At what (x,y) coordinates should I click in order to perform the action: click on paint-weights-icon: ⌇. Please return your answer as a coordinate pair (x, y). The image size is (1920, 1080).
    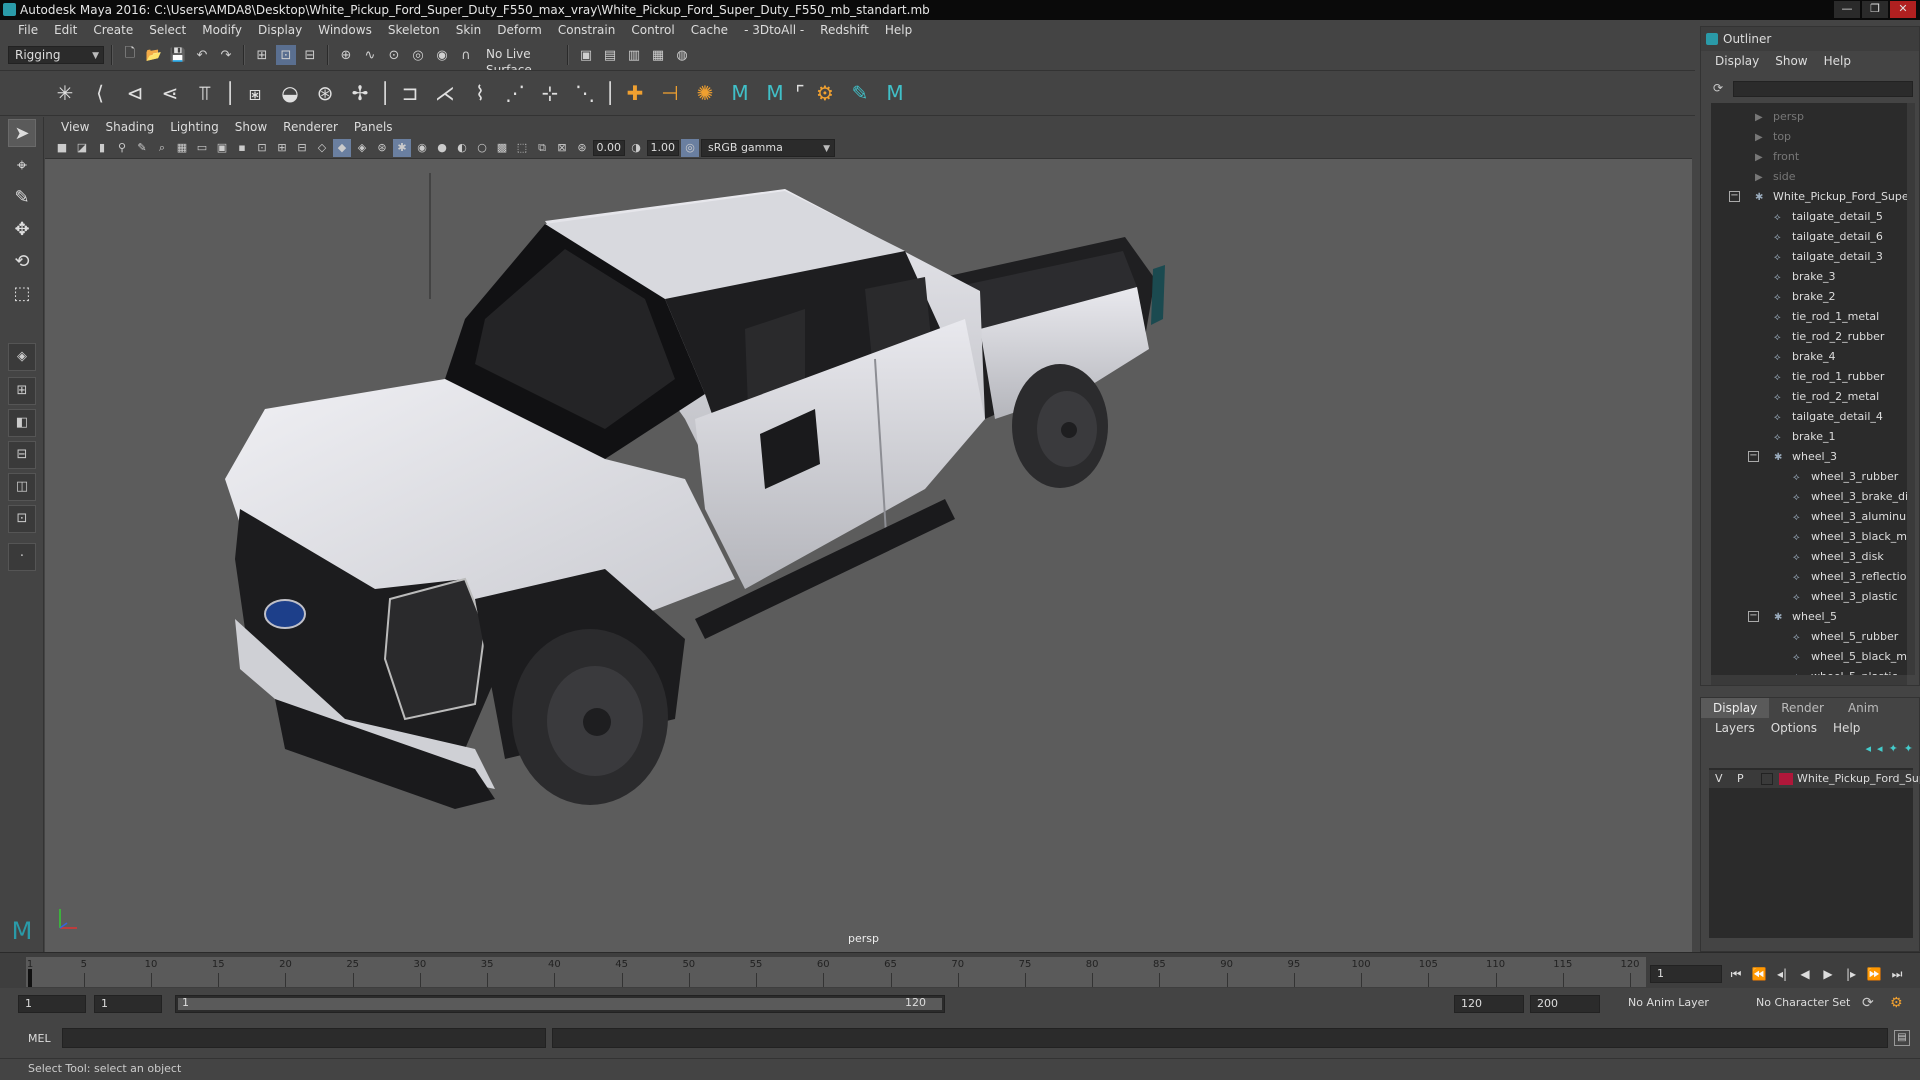
    Looking at the image, I should click on (480, 93).